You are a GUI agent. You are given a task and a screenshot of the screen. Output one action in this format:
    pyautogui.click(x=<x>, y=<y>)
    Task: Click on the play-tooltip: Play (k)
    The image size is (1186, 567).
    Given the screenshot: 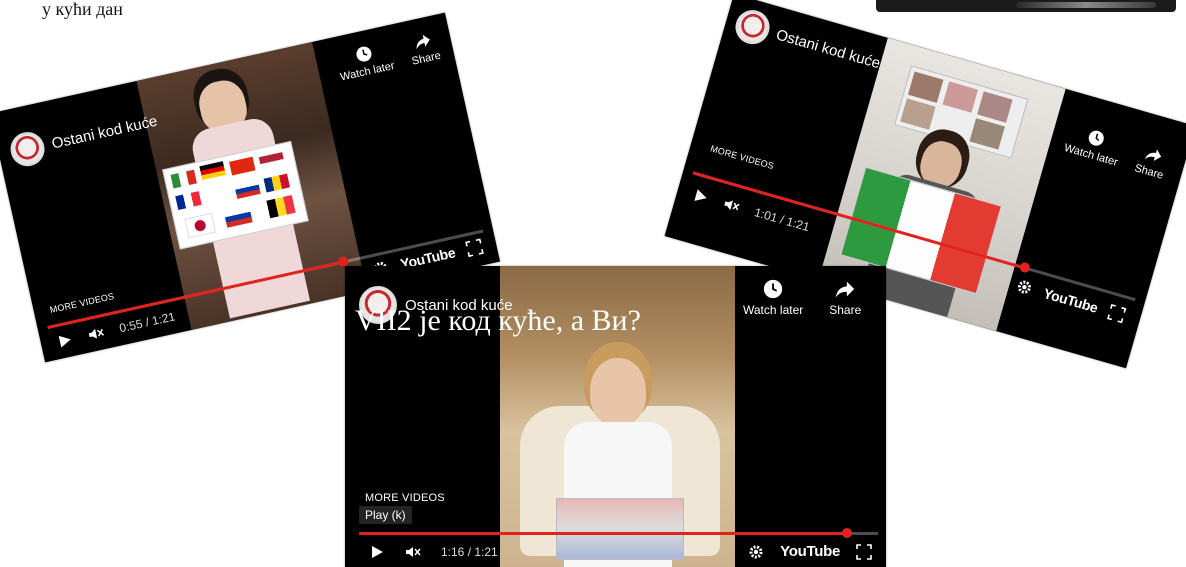 What is the action you would take?
    pyautogui.click(x=385, y=515)
    